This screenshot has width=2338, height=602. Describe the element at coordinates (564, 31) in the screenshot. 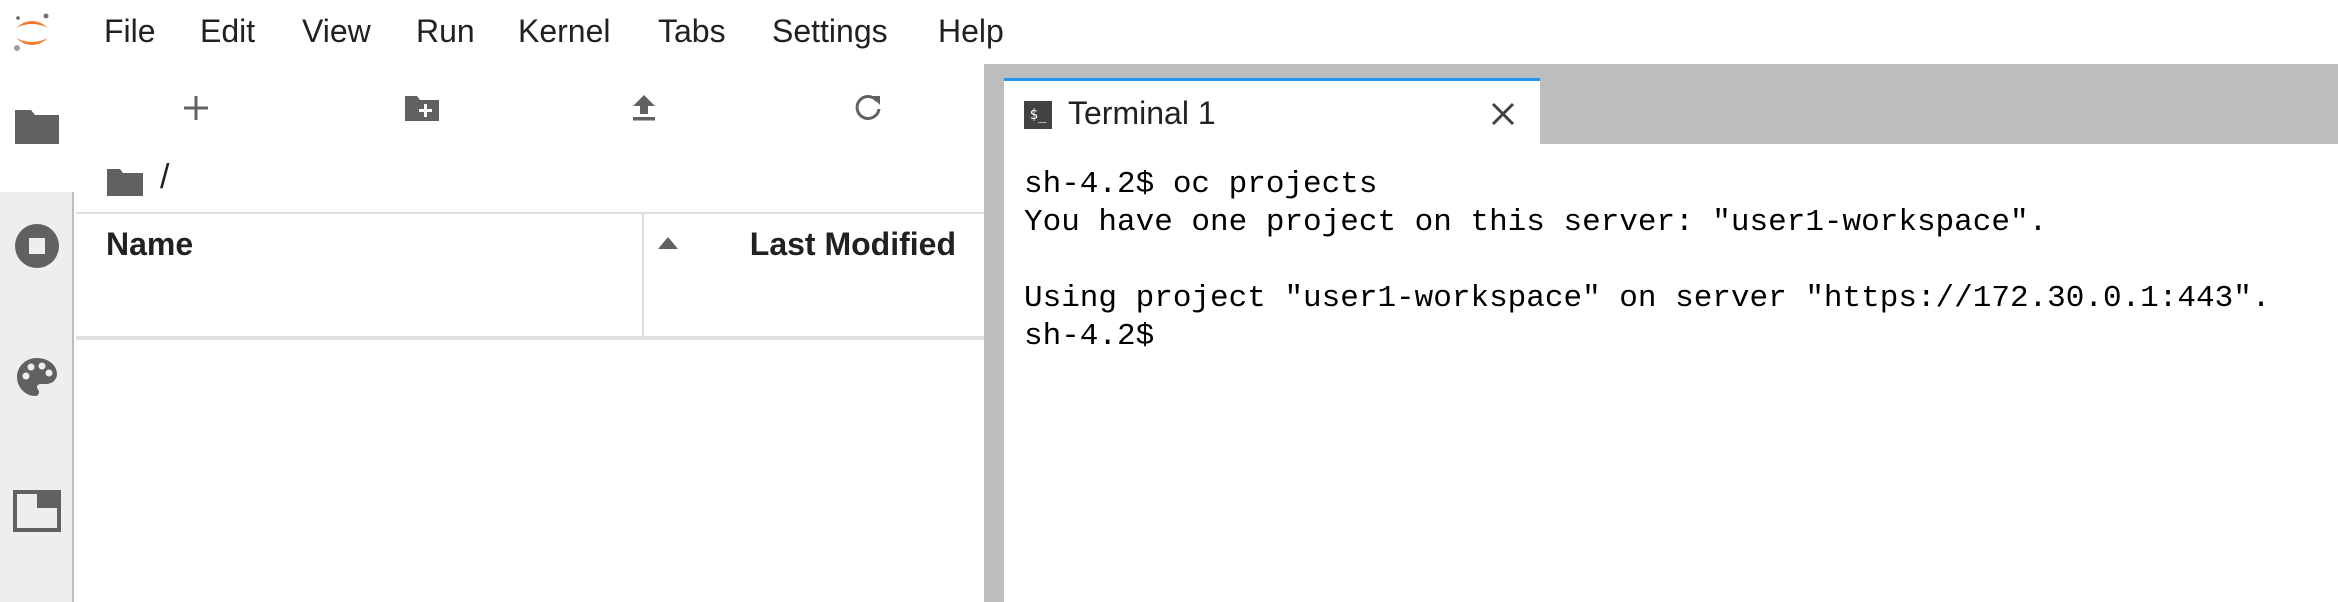

I see `menu-kernel: Kernel` at that location.